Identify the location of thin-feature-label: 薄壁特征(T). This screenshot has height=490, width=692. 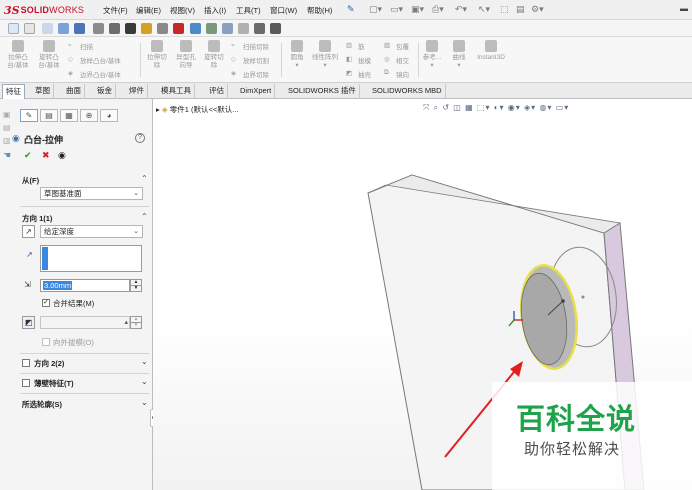
(54, 383).